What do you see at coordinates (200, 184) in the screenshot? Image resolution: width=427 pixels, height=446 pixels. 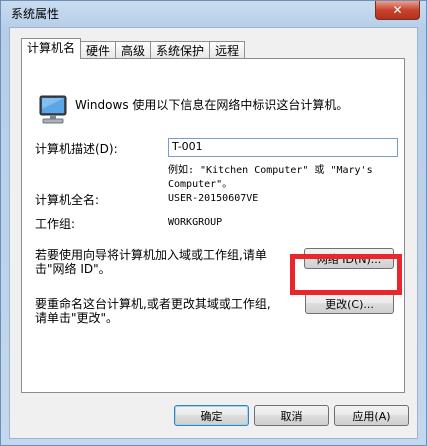 I see `example-text-line2: Computer"。` at bounding box center [200, 184].